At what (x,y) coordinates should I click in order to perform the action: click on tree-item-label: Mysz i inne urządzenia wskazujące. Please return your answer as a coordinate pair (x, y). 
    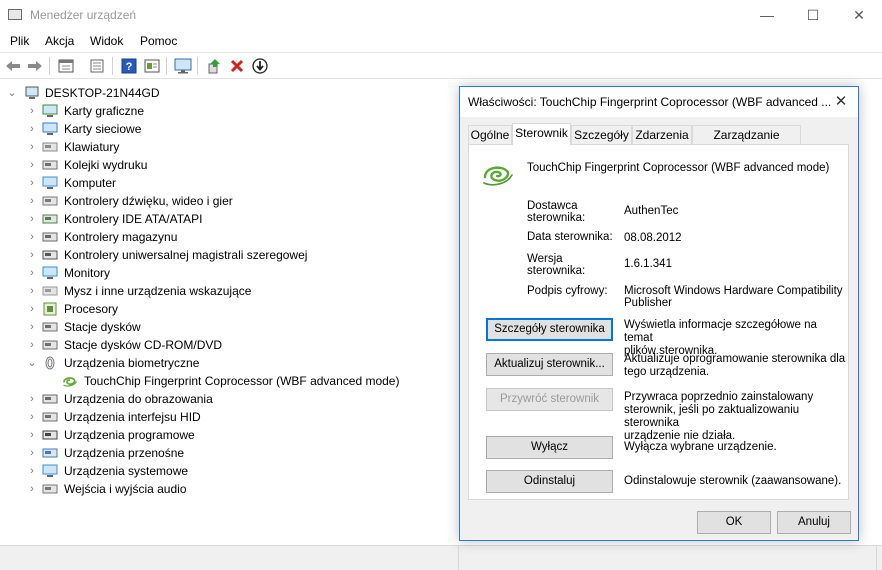
    Looking at the image, I should click on (158, 291).